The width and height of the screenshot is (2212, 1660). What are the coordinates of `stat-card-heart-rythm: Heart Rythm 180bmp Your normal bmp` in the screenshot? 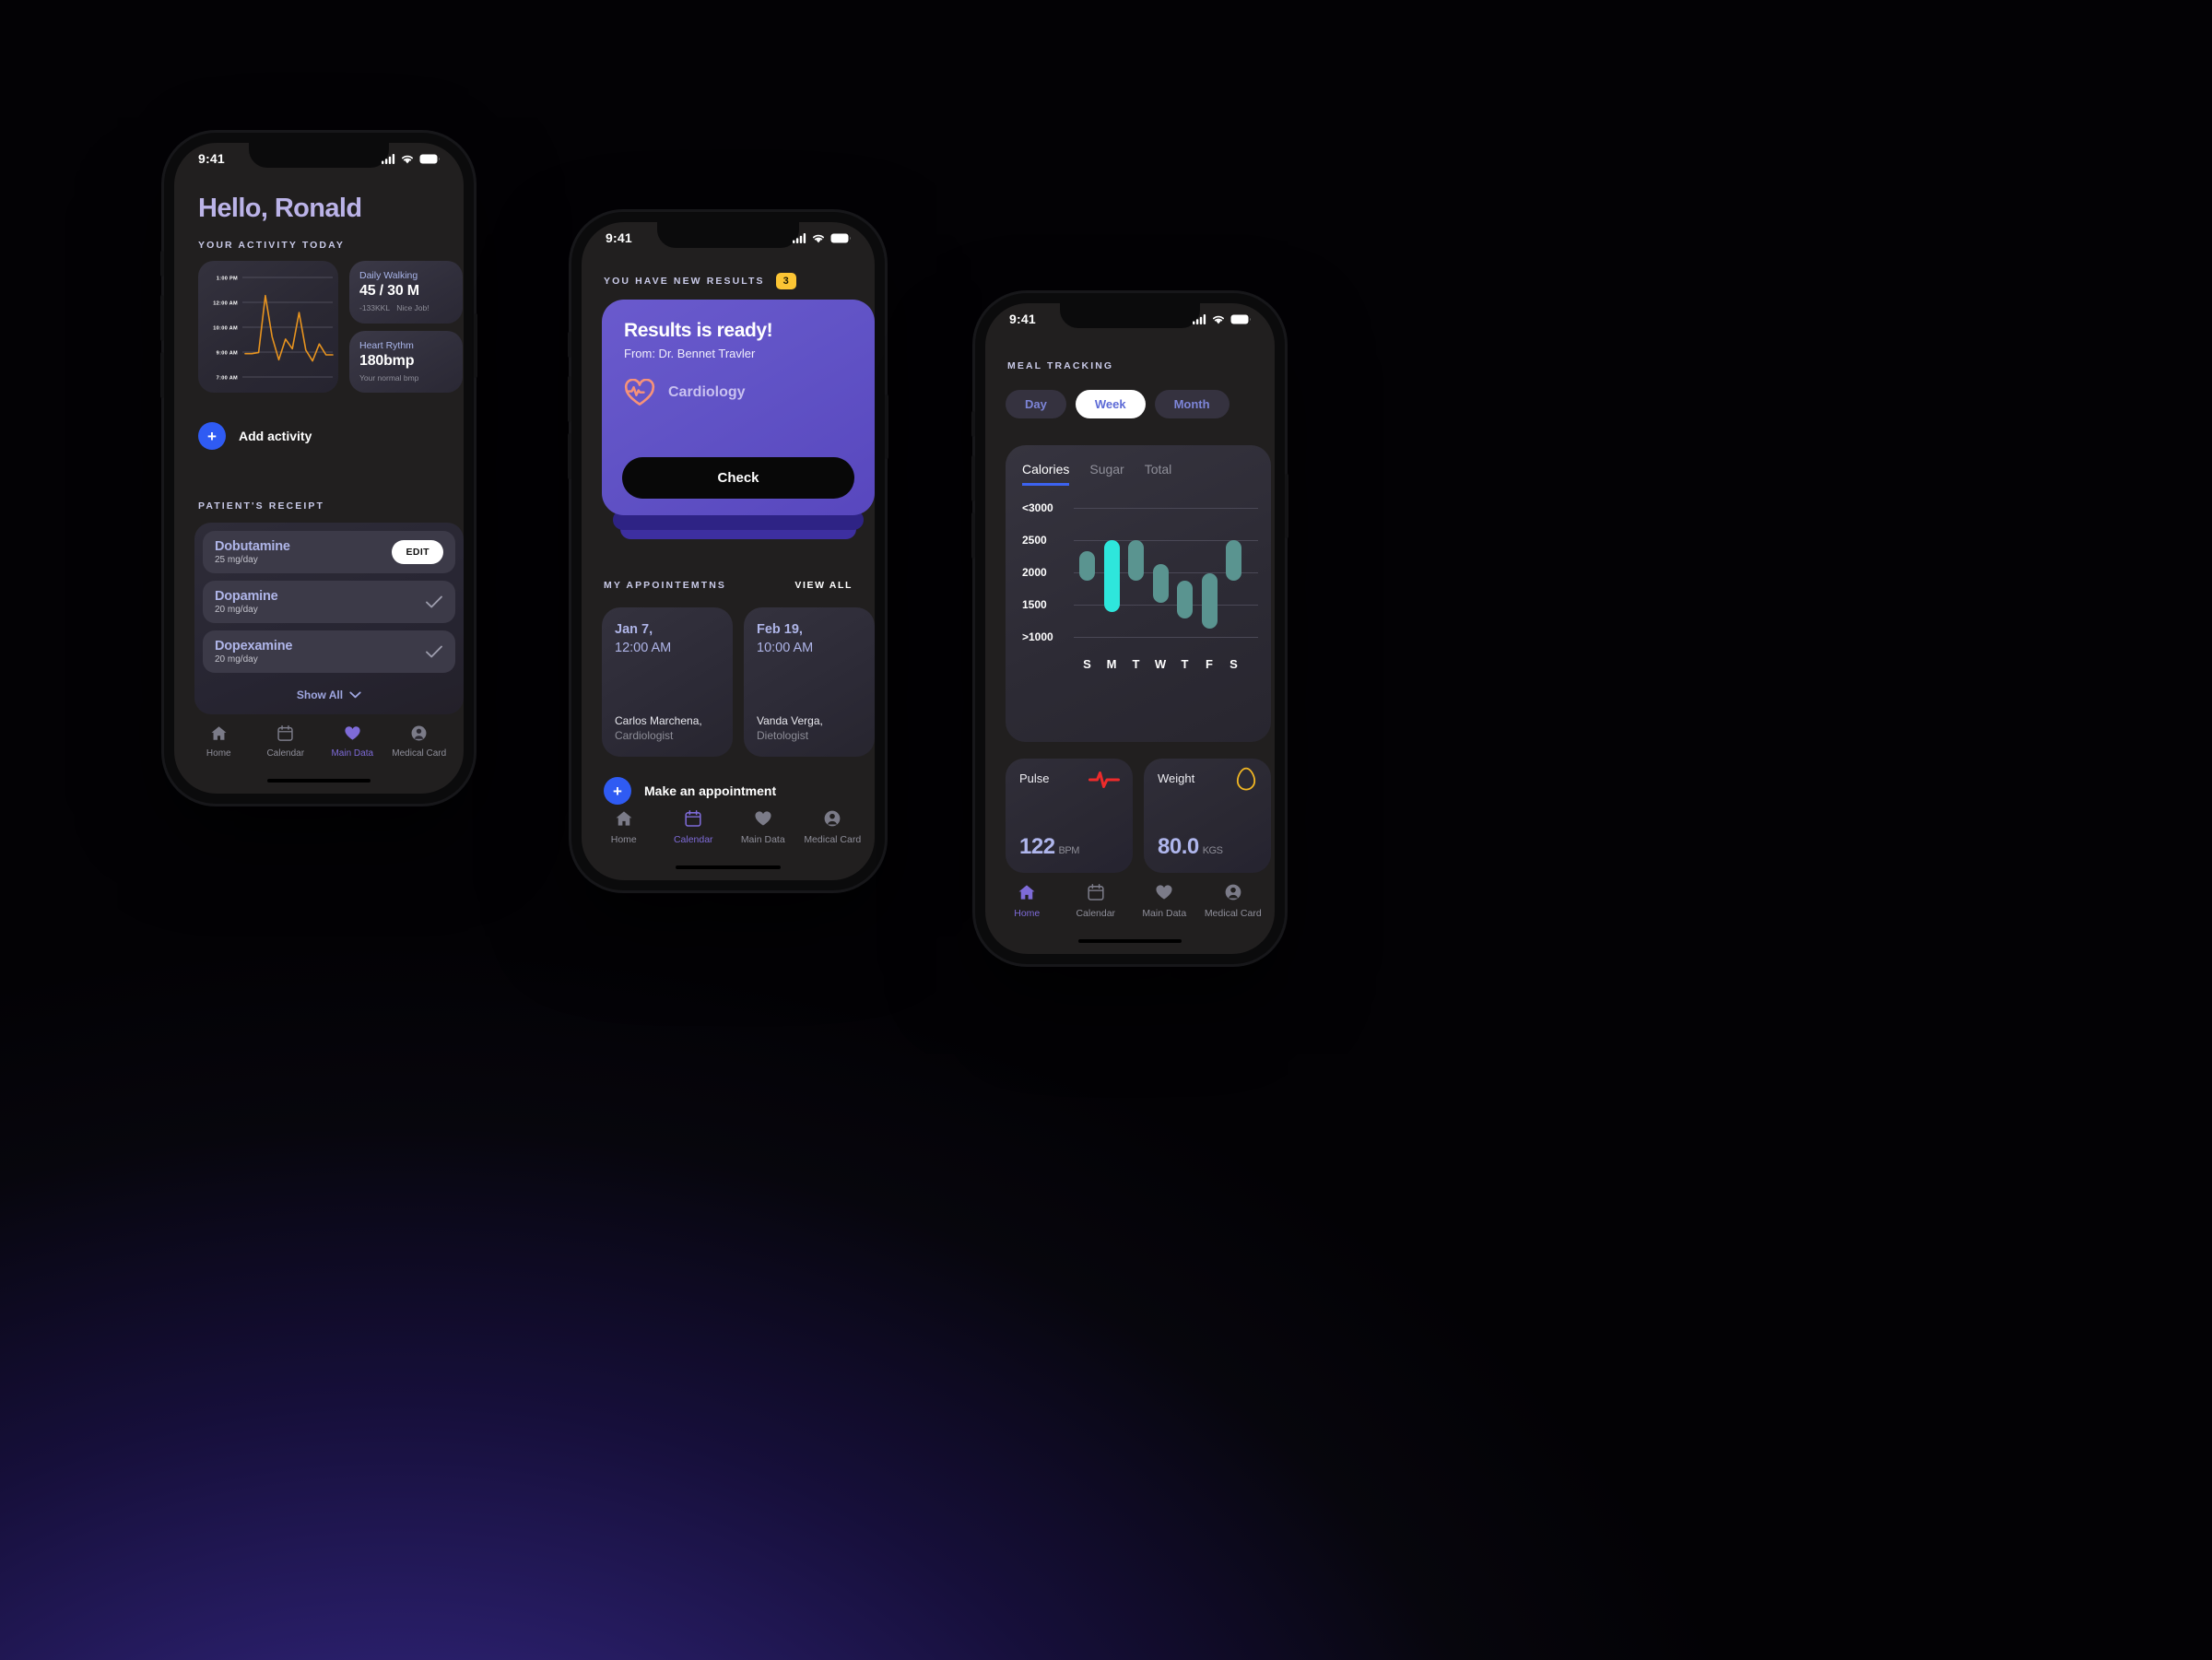 It's located at (406, 362).